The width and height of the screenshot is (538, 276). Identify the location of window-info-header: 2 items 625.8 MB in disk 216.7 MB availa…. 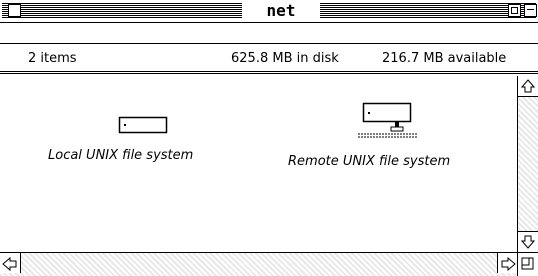
(269, 58).